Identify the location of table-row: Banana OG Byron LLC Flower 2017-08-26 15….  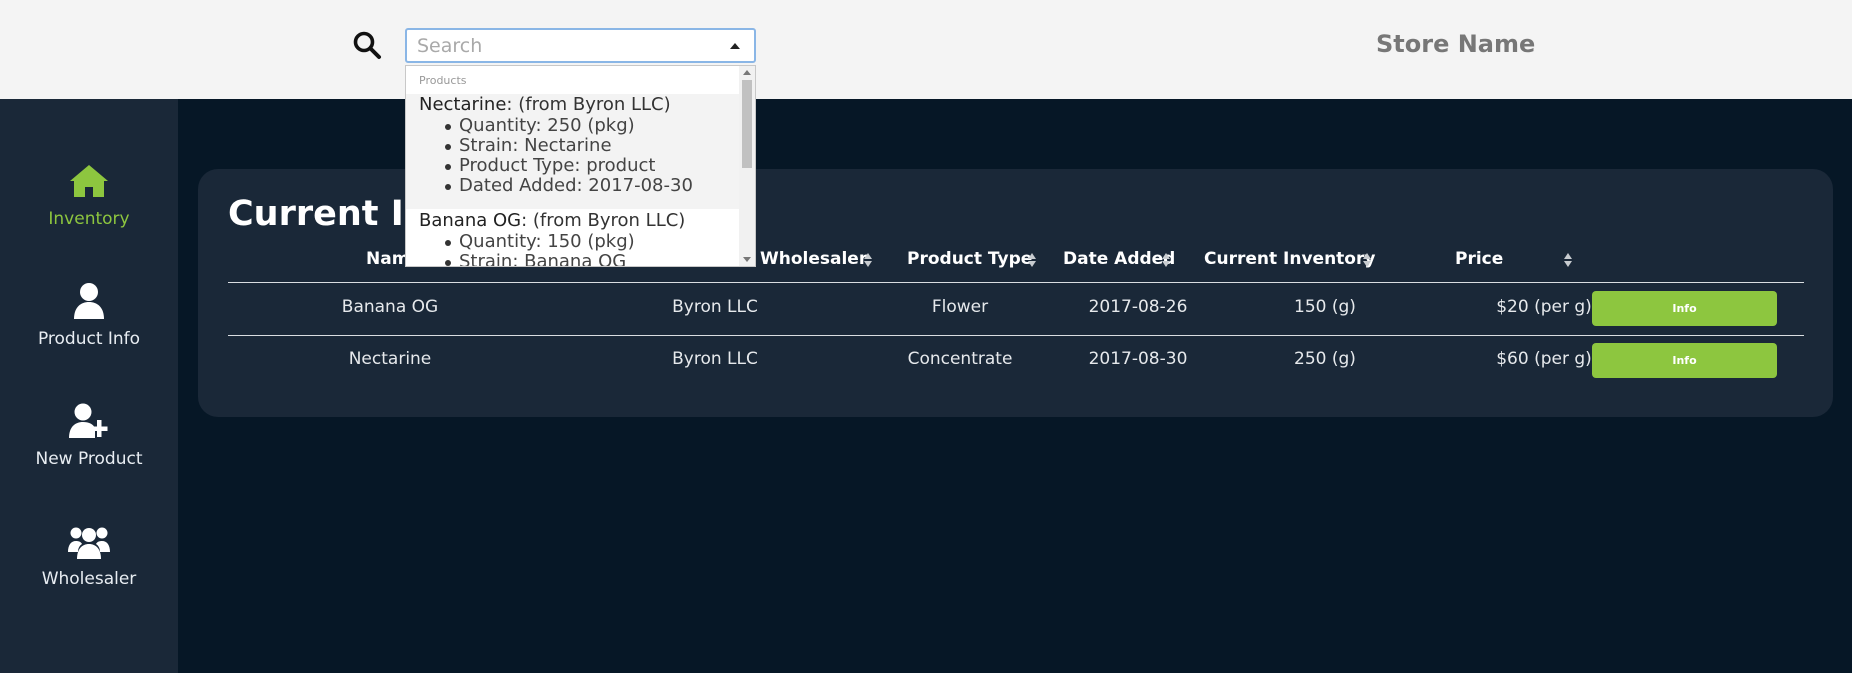
(1016, 309).